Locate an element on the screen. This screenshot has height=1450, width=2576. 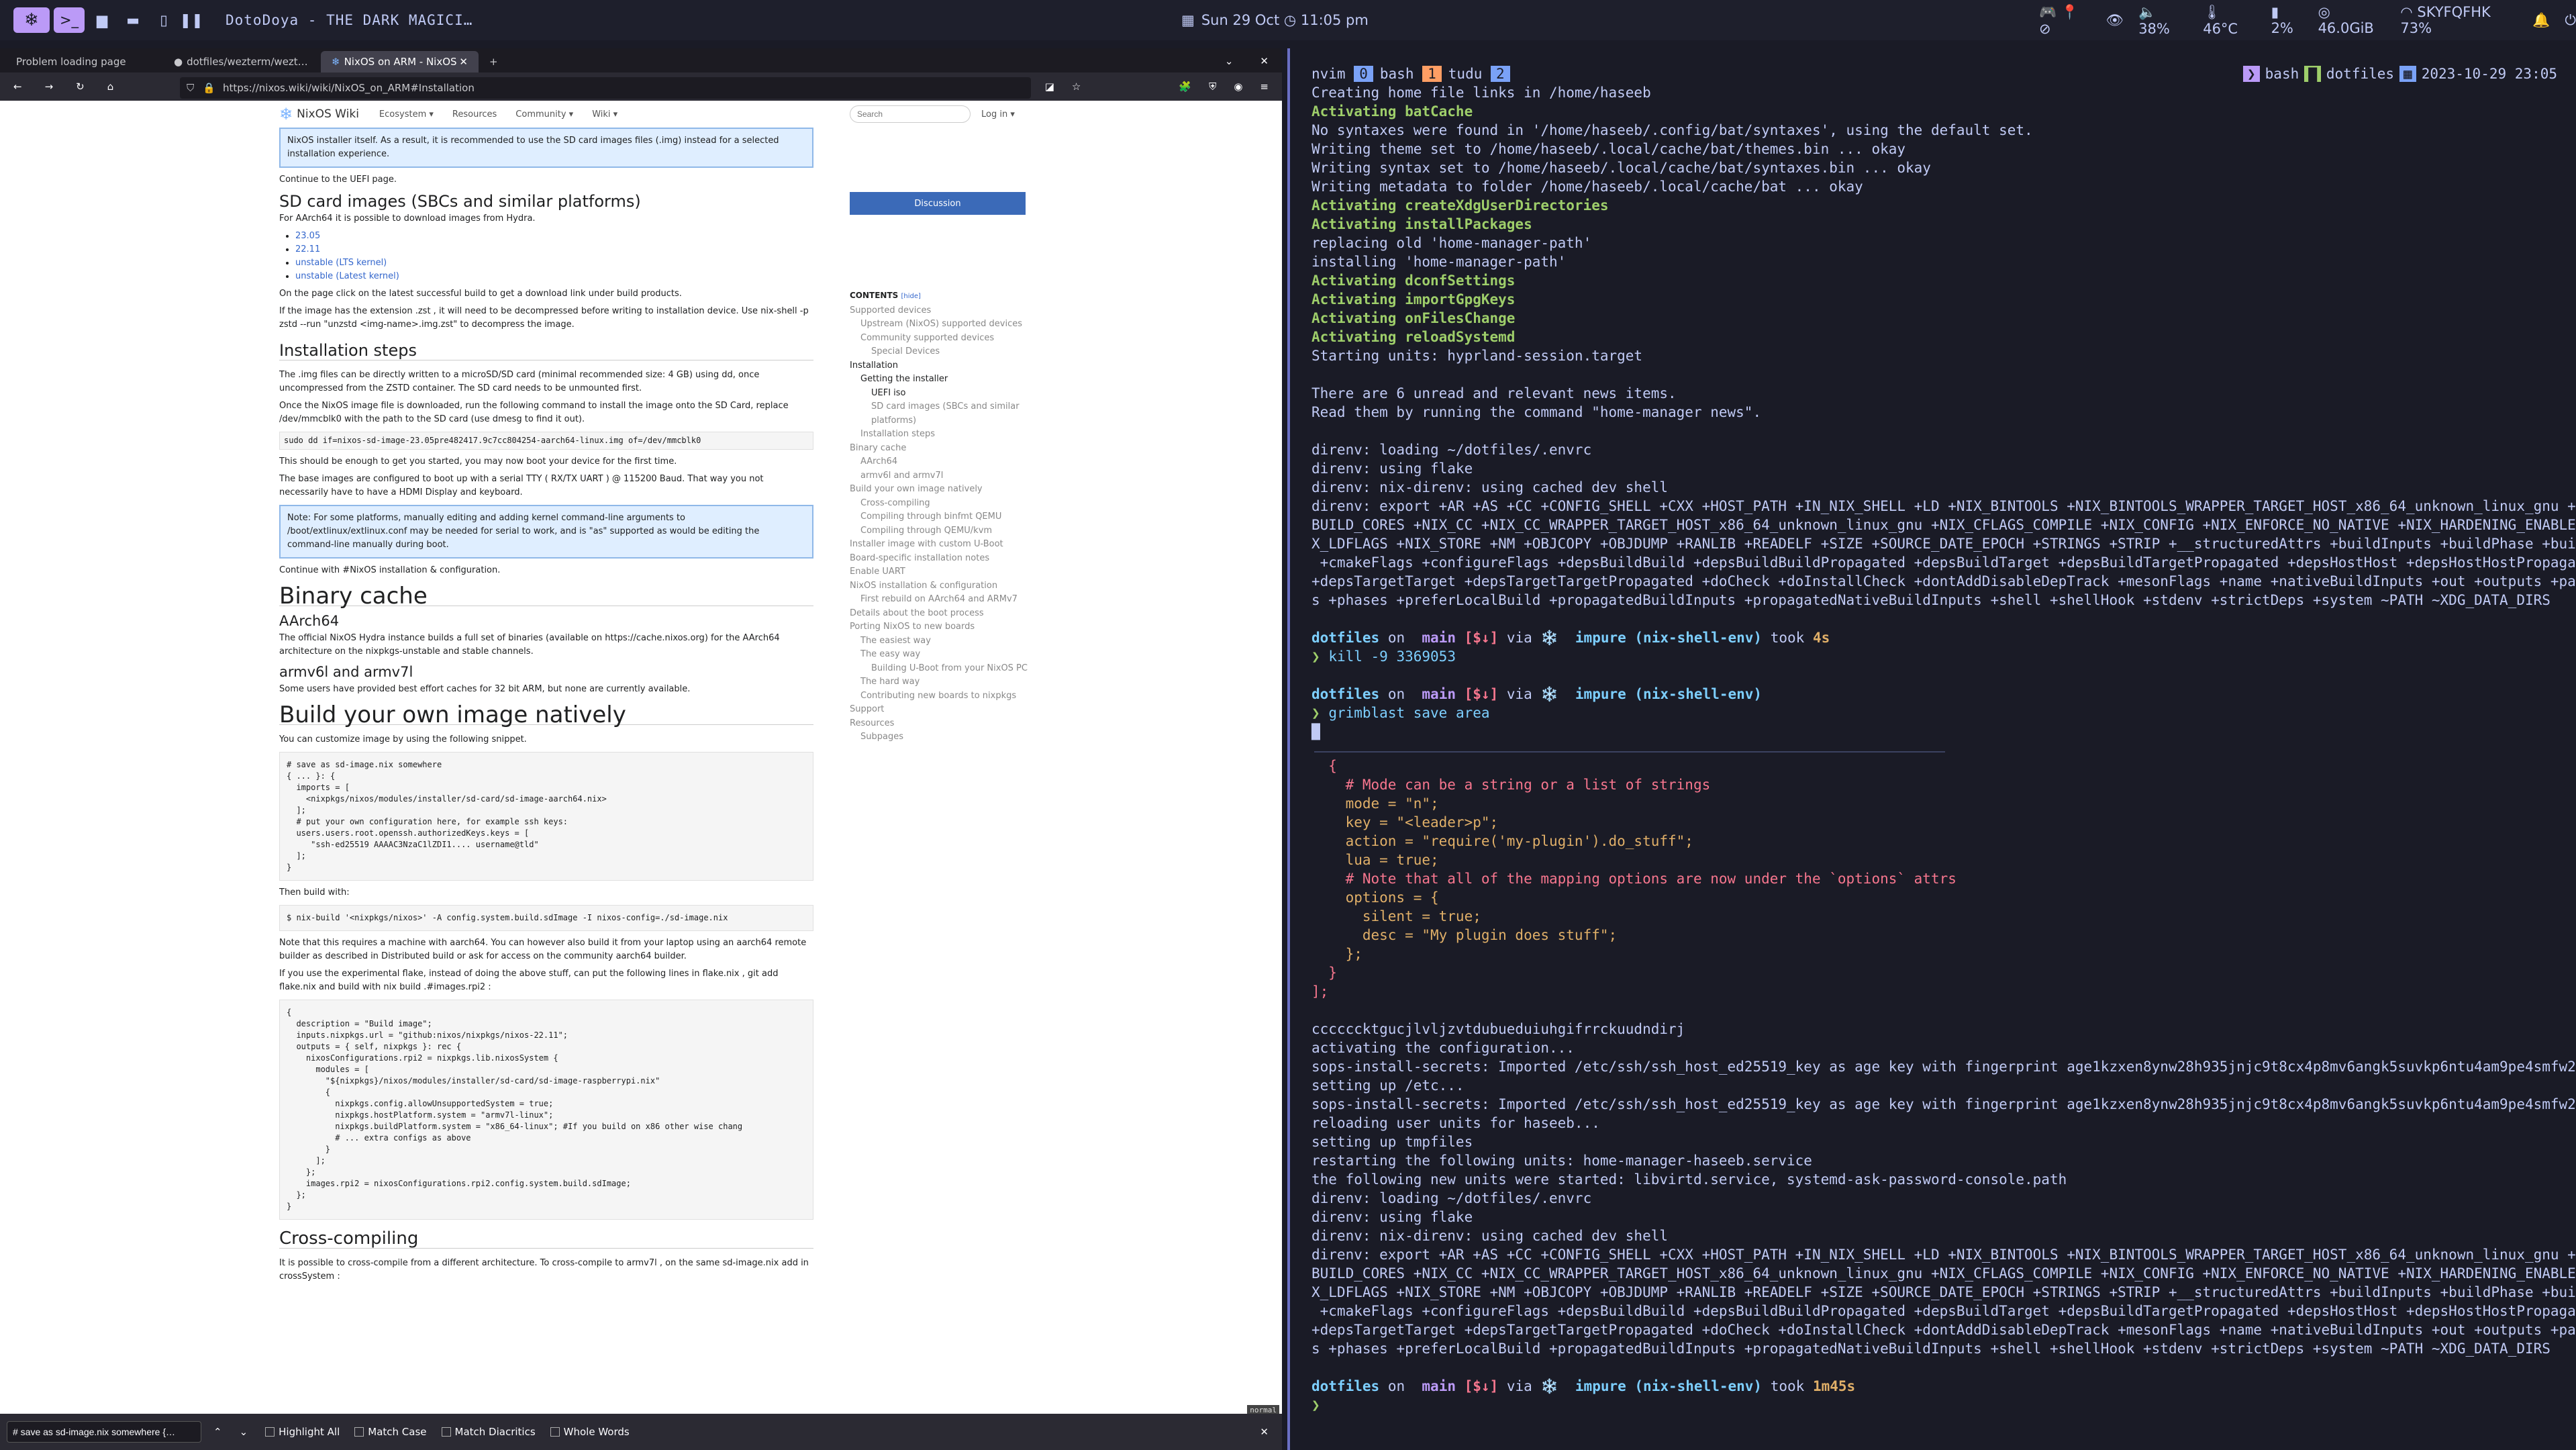
match-case-checkbox: Match Case is located at coordinates (390, 1432).